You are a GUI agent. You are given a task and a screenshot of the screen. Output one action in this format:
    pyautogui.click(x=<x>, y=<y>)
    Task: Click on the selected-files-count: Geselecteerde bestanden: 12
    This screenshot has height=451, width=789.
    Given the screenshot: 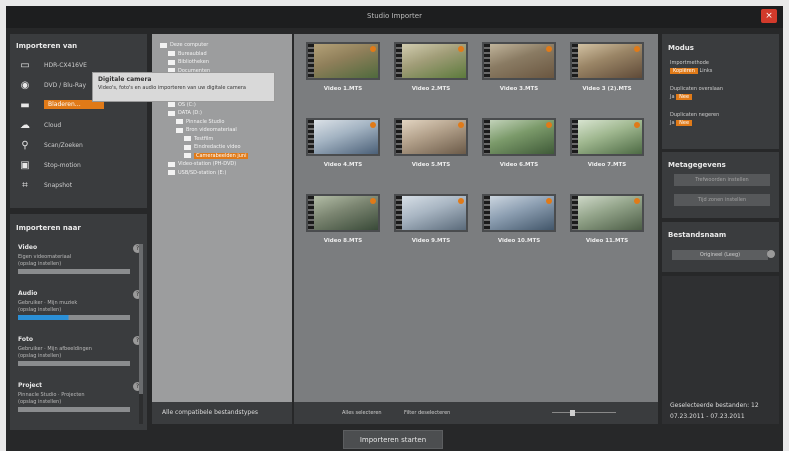 What is the action you would take?
    pyautogui.click(x=714, y=405)
    